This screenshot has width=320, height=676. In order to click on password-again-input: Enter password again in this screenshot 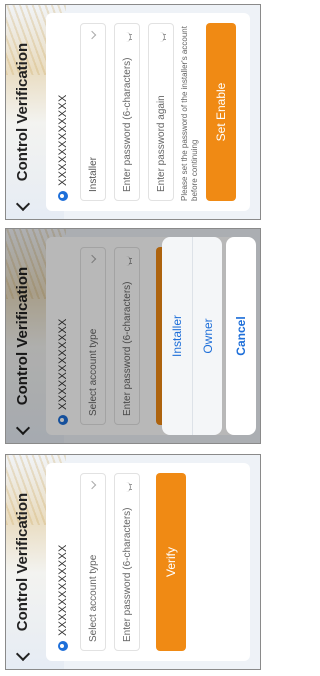, I will do `click(161, 112)`.